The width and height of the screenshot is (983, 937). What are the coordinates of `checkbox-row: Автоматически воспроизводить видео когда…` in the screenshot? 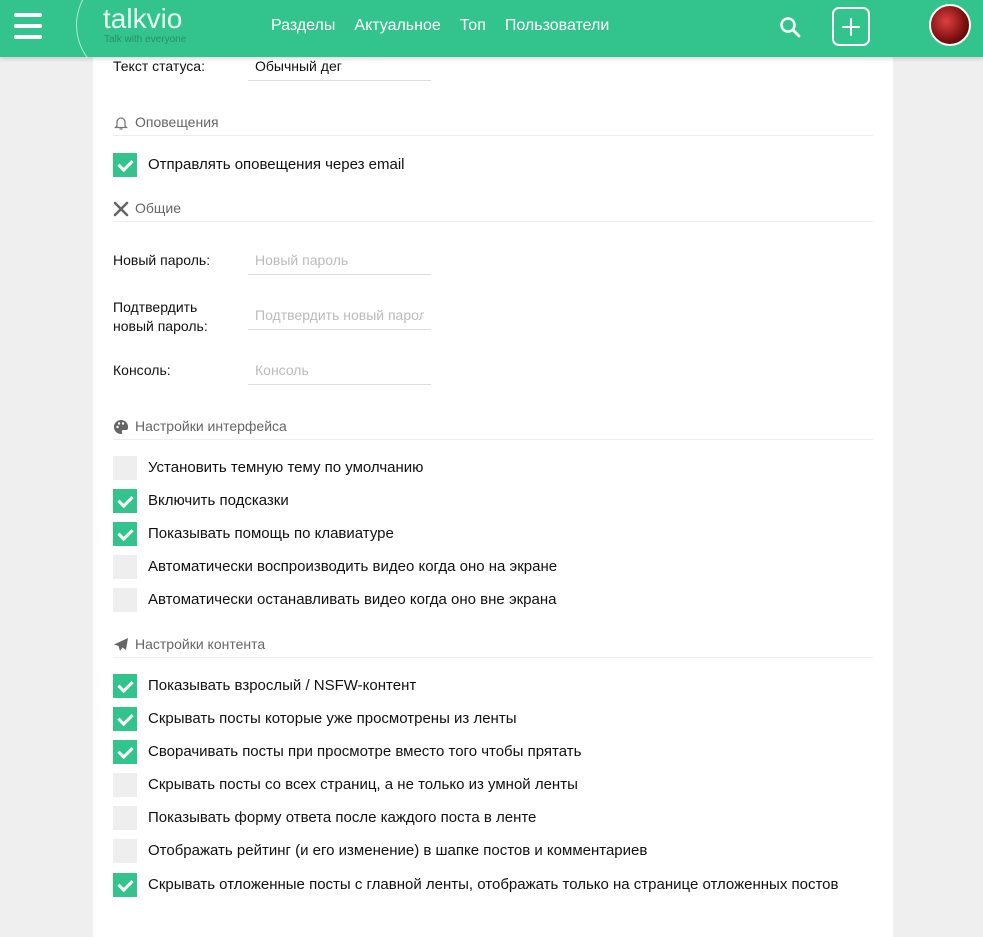 It's located at (483, 567).